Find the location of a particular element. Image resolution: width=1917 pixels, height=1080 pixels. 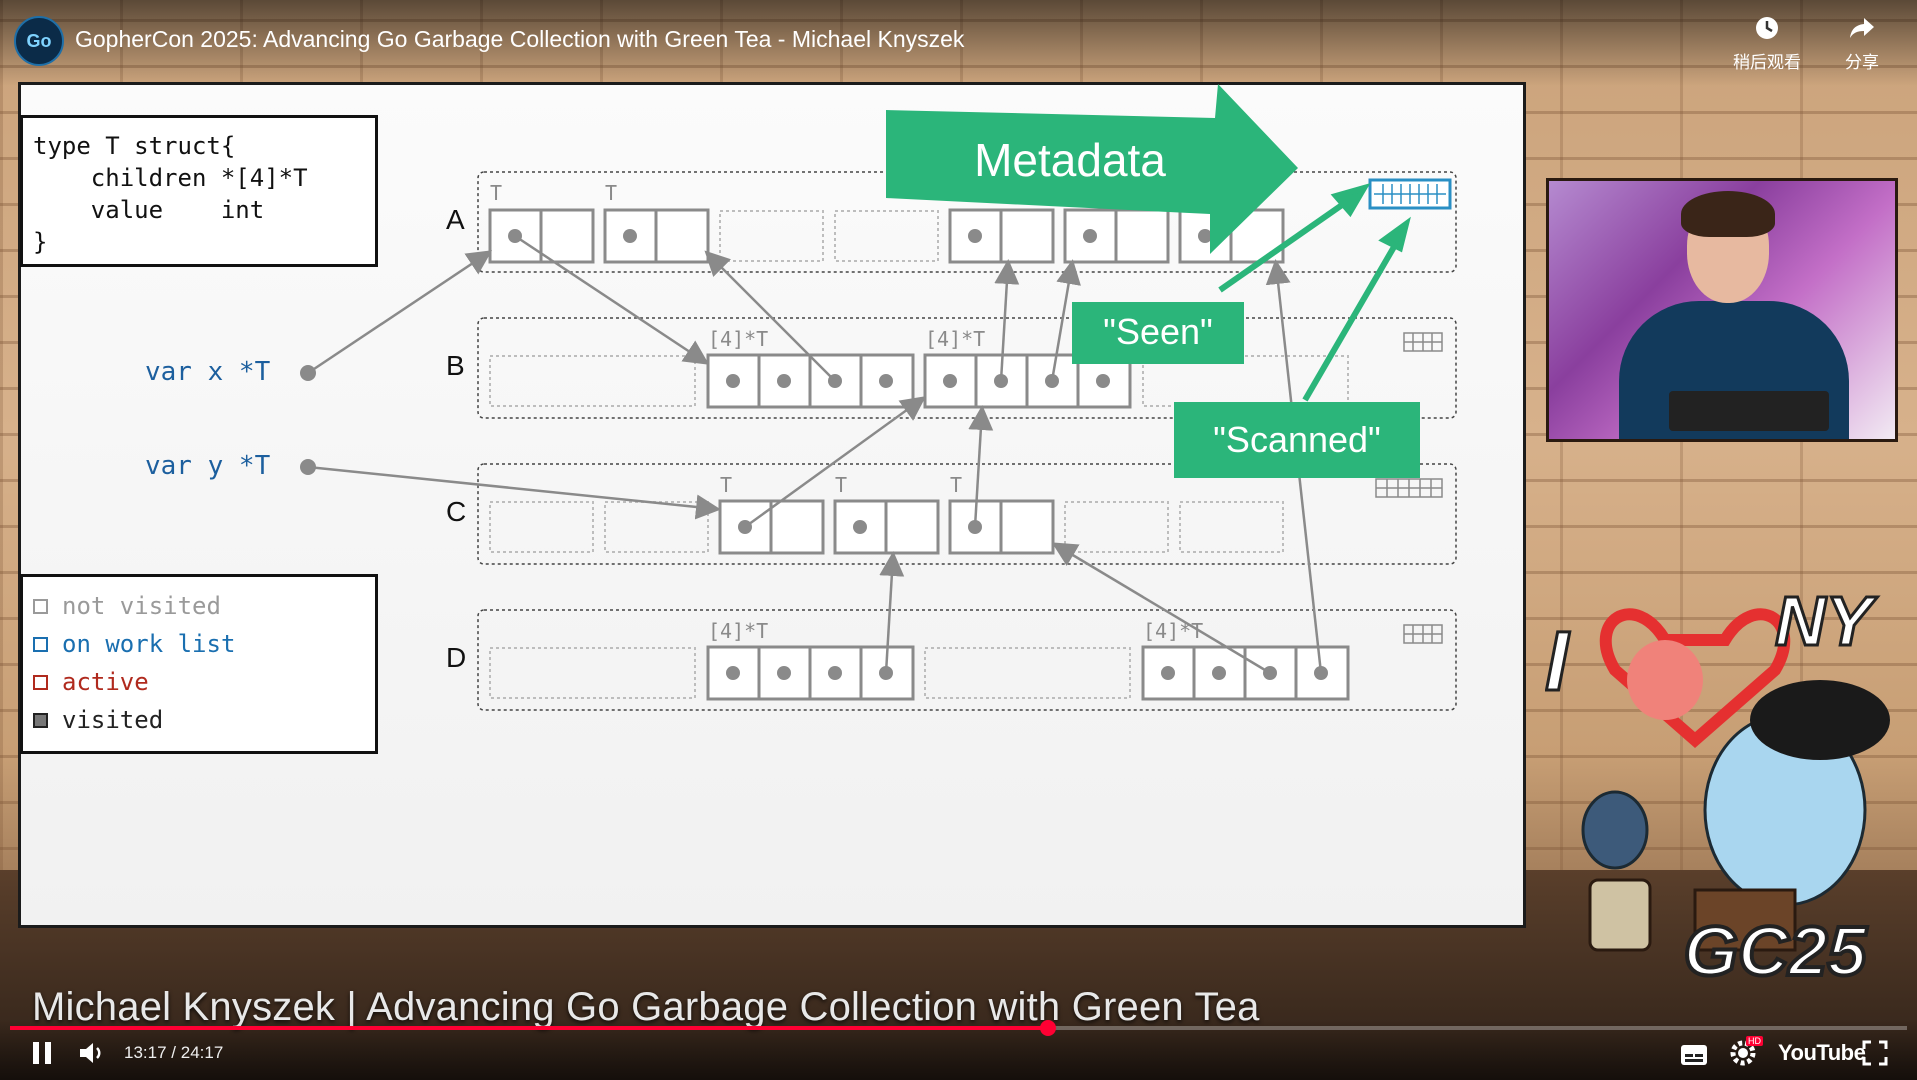

speaker-hair is located at coordinates (1728, 214).